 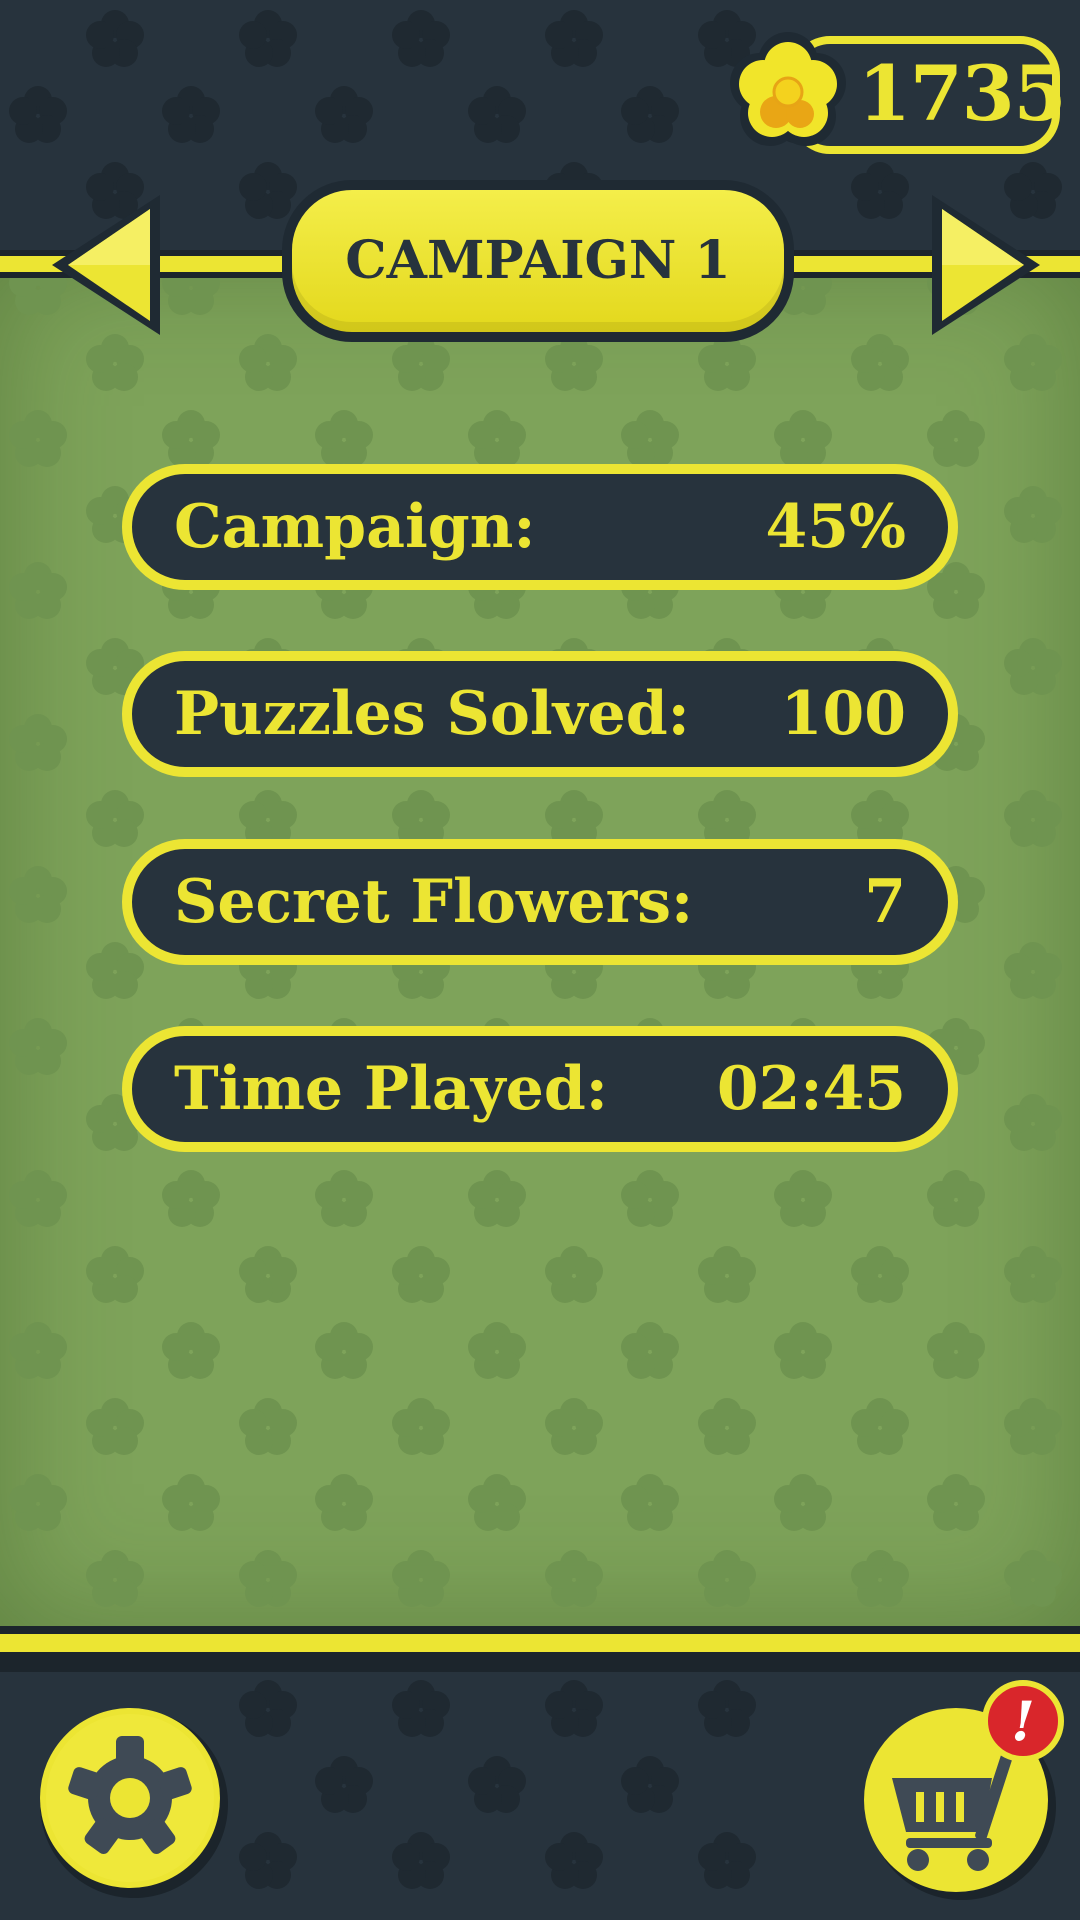 I want to click on flower-coin-icon, so click(x=788, y=89).